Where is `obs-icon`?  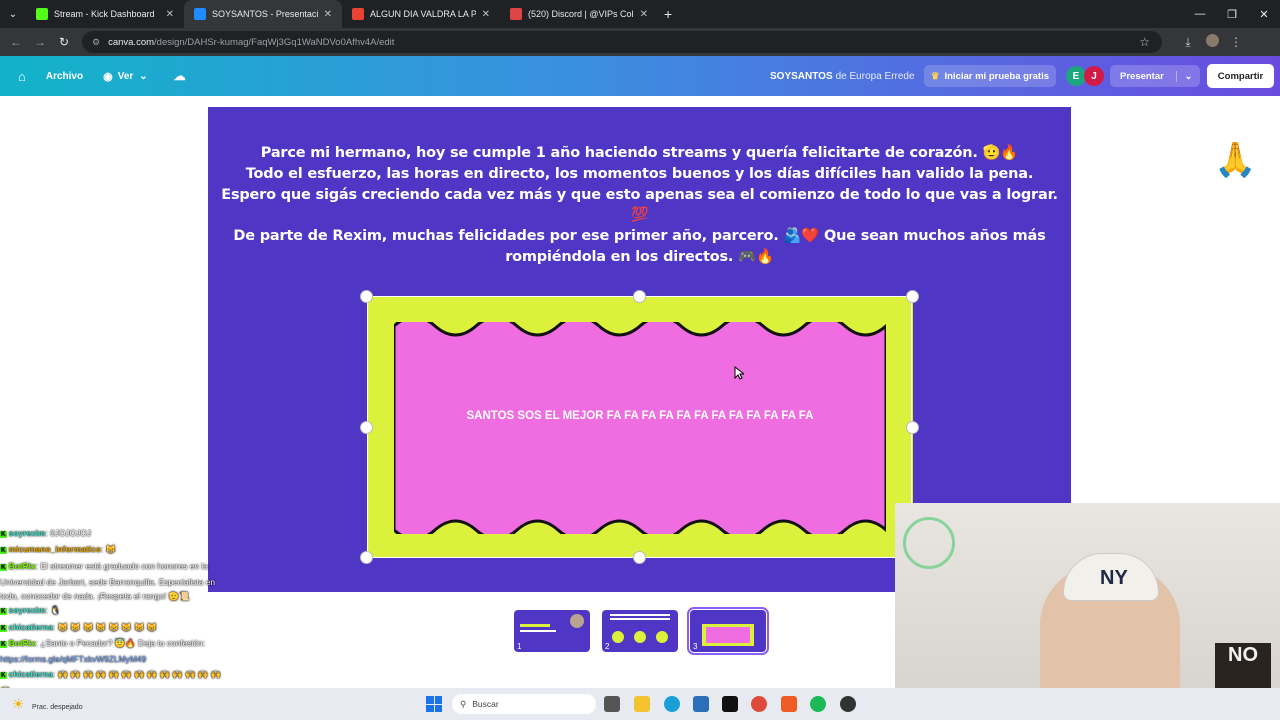
obs-icon is located at coordinates (848, 704).